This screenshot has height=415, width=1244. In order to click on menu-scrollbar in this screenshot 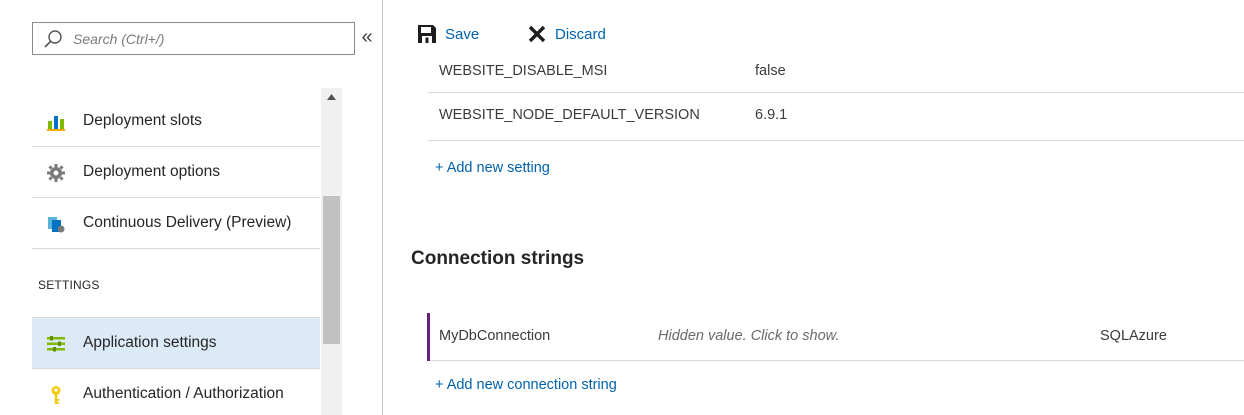, I will do `click(331, 251)`.